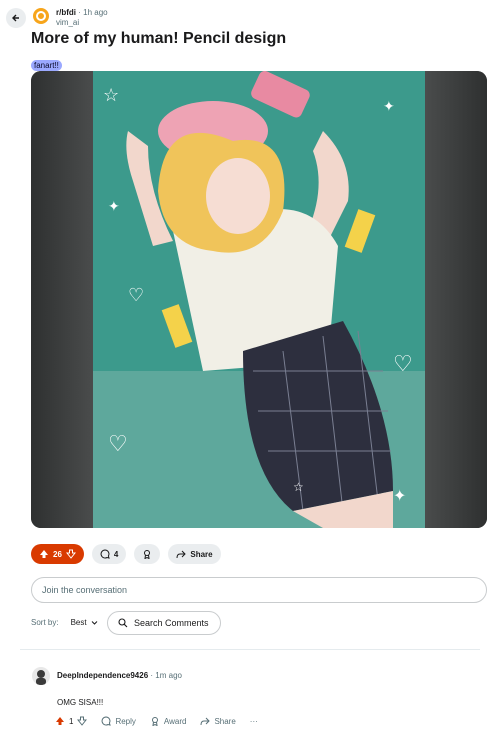 The image size is (500, 738). What do you see at coordinates (159, 38) in the screenshot?
I see `post-title: More of my human! Pencil design` at bounding box center [159, 38].